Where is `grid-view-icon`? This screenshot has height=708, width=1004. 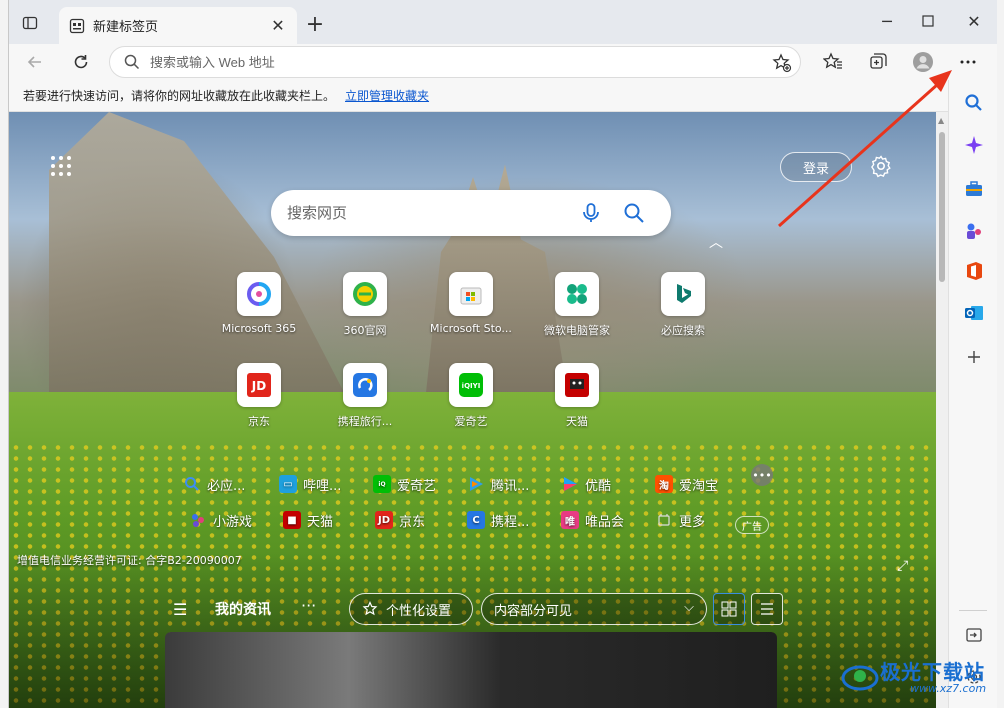 grid-view-icon is located at coordinates (729, 609).